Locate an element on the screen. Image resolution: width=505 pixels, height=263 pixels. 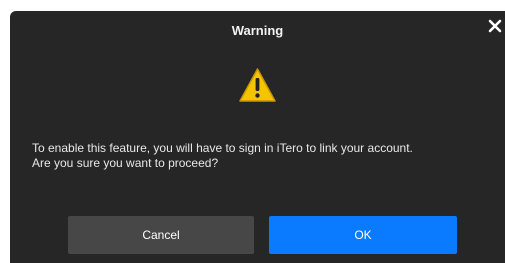
ok-button: OK is located at coordinates (363, 235).